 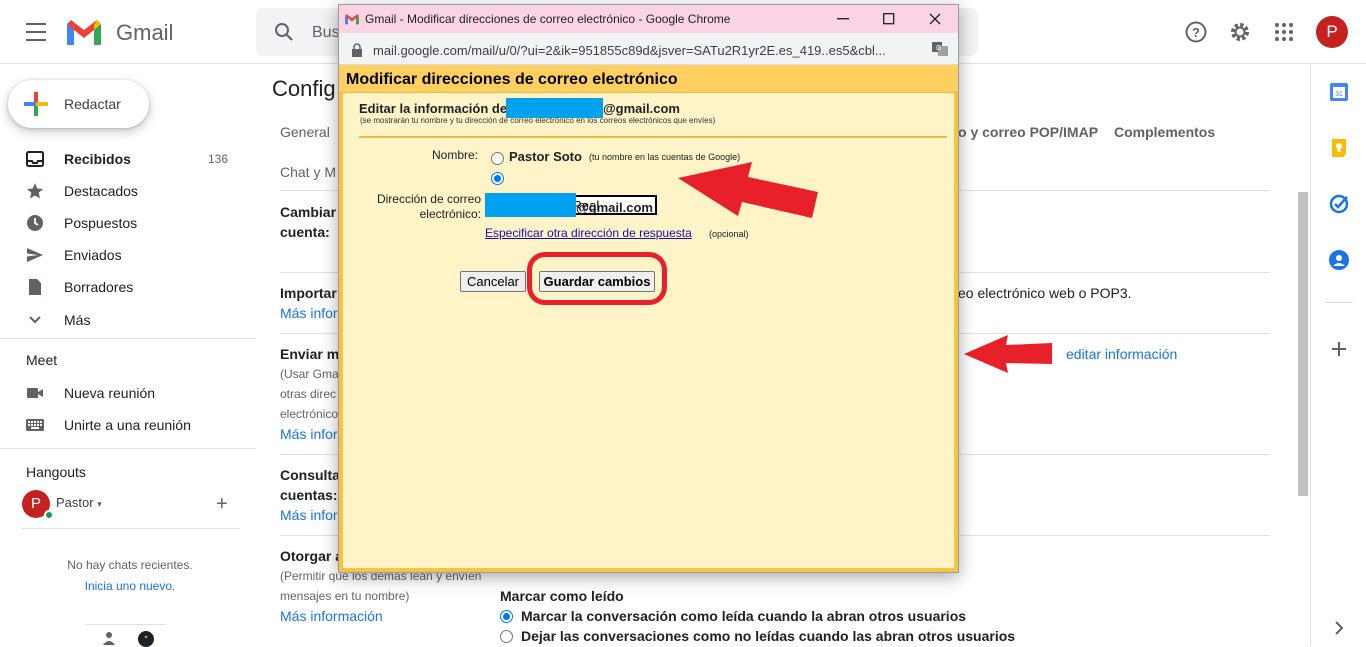 What do you see at coordinates (93, 255) in the screenshot?
I see `sidebar-item-label: Enviados` at bounding box center [93, 255].